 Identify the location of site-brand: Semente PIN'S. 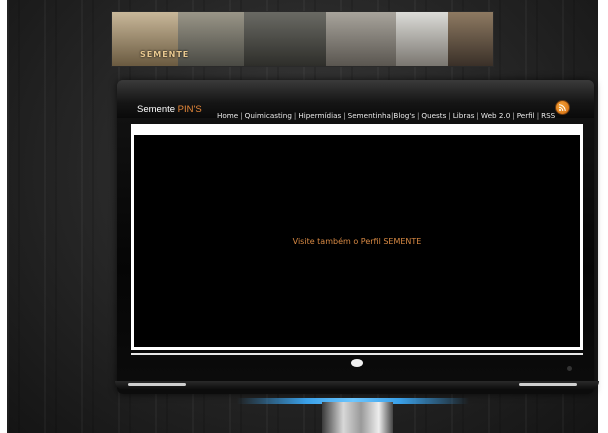
(169, 109).